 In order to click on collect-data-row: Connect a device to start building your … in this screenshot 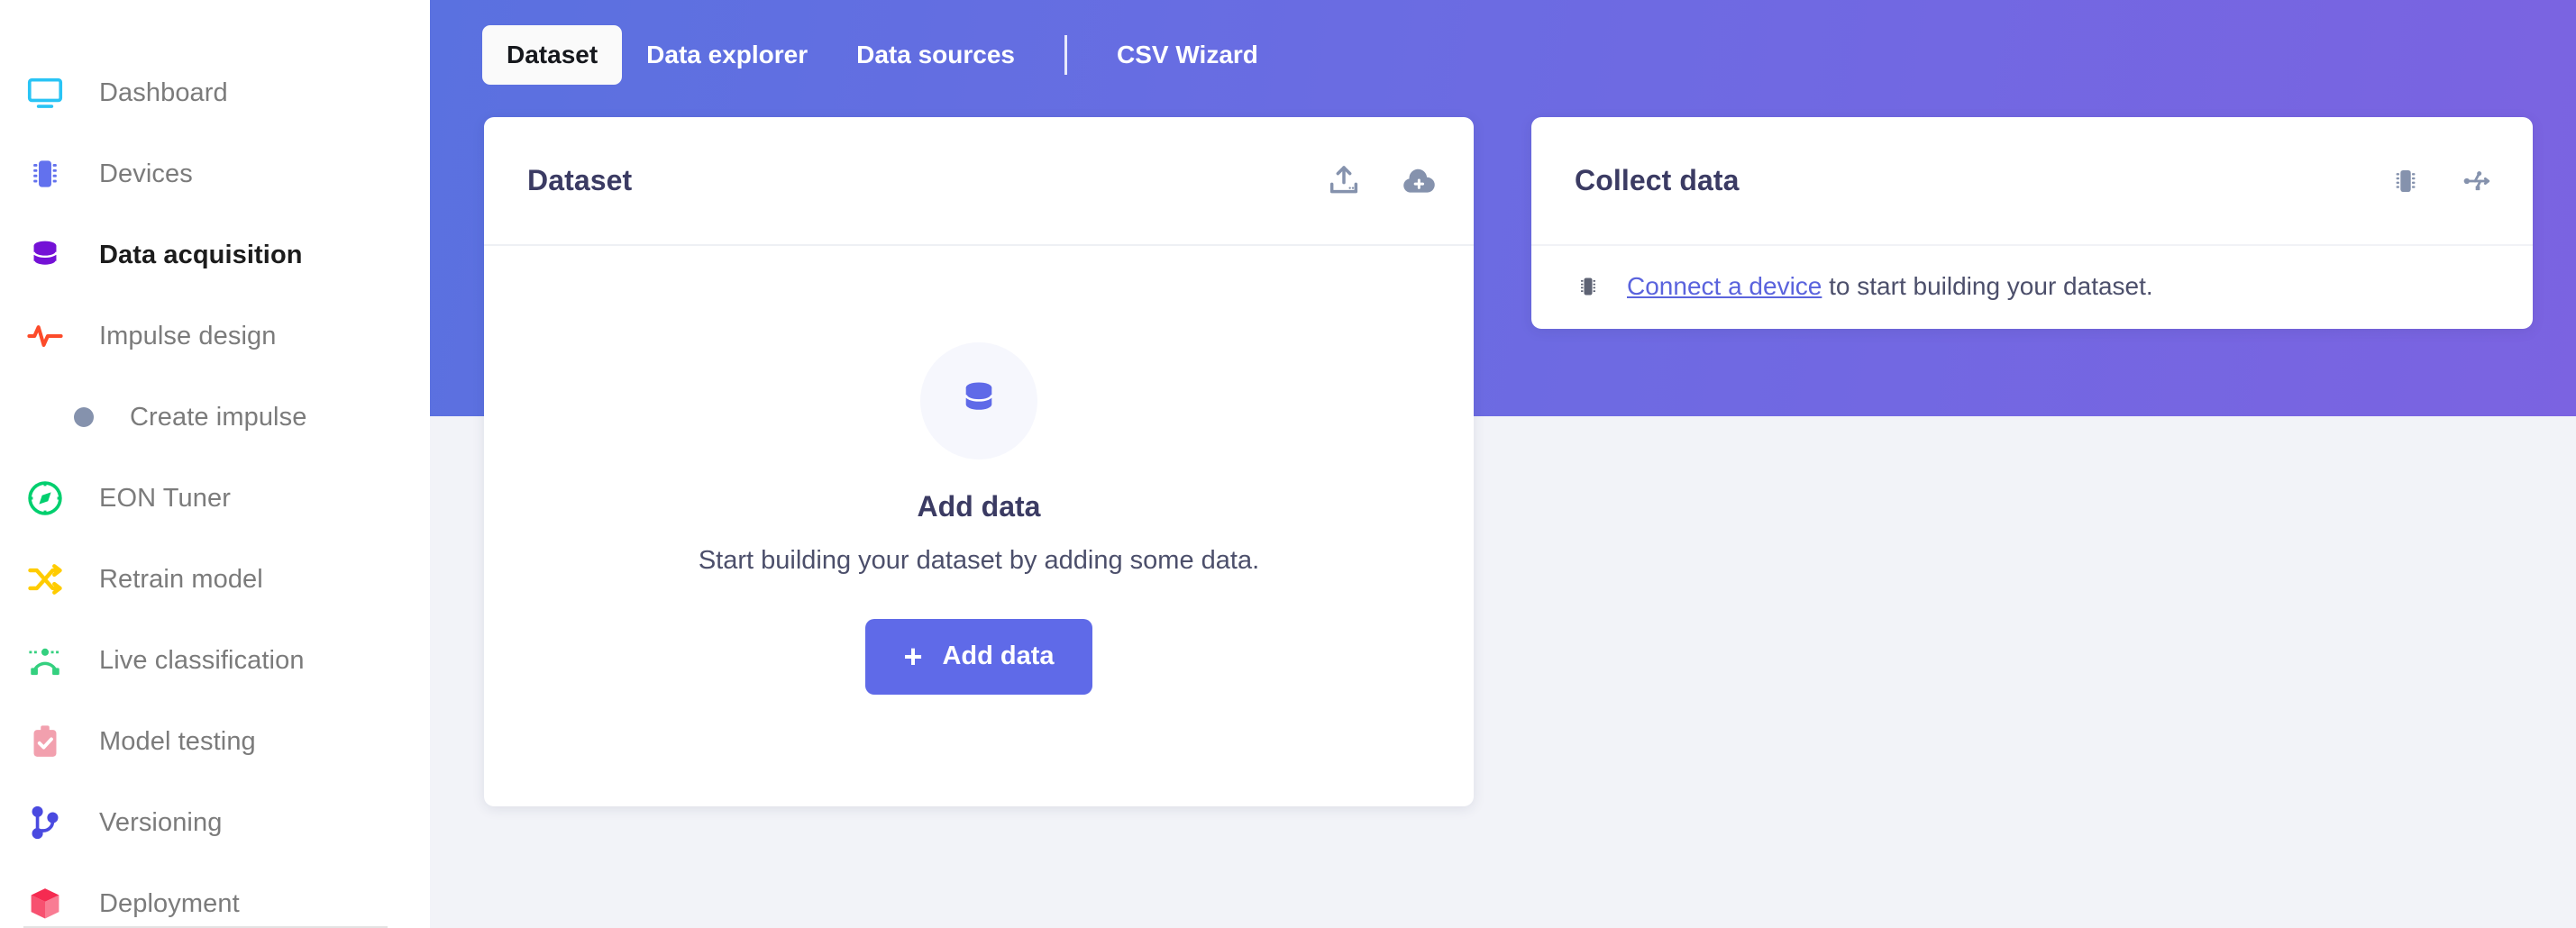, I will do `click(2032, 286)`.